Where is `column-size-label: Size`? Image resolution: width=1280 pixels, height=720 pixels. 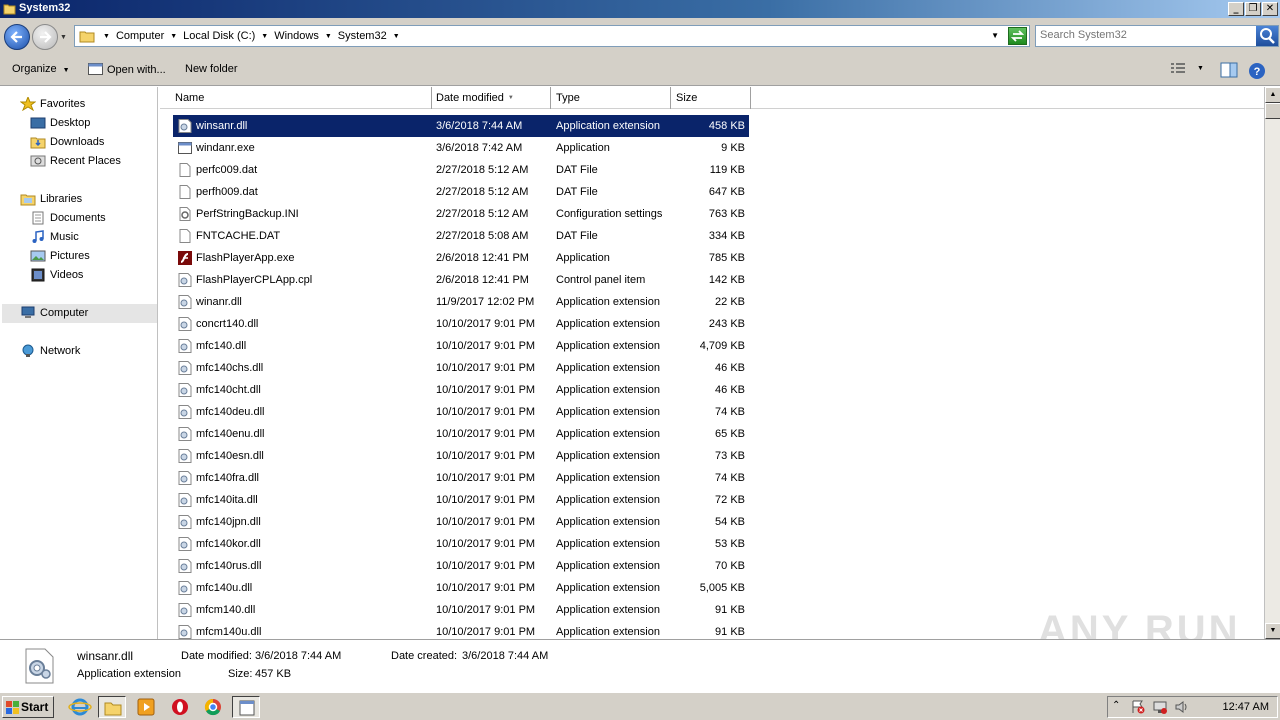 column-size-label: Size is located at coordinates (687, 98).